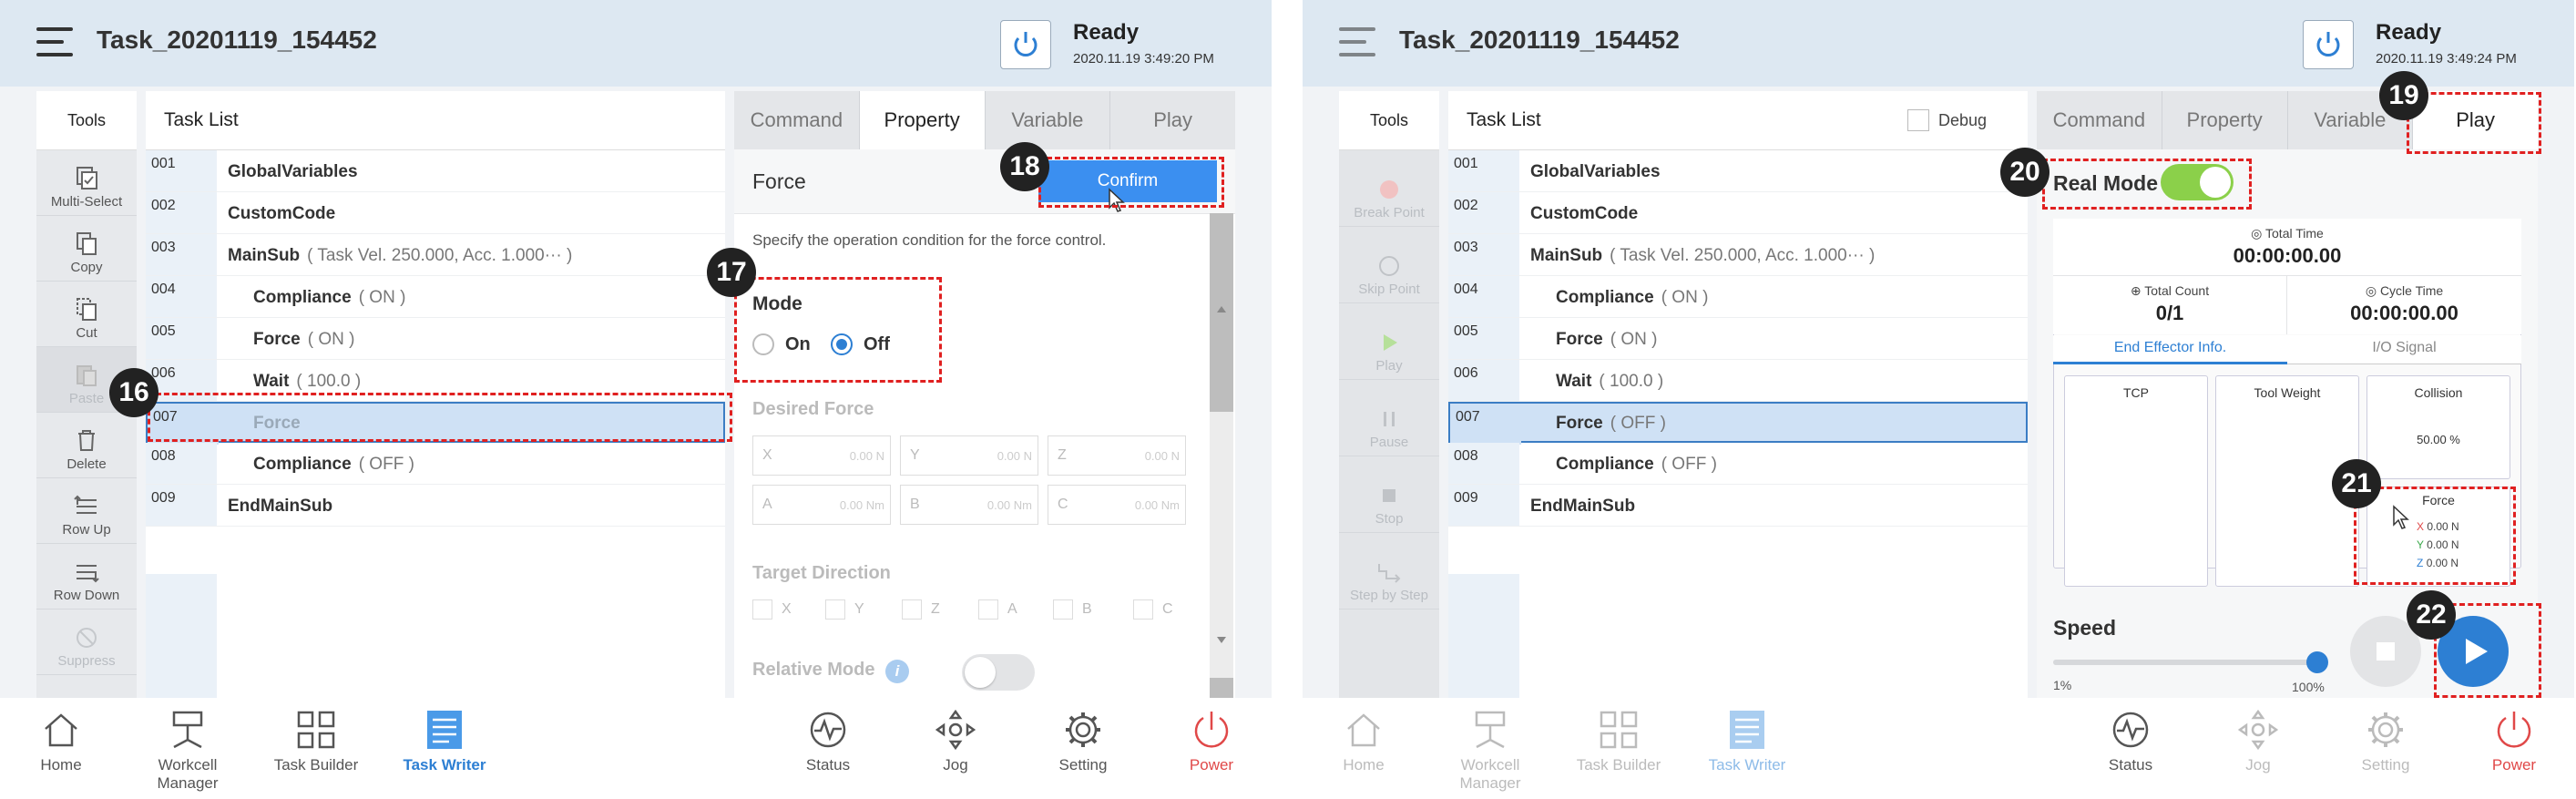  What do you see at coordinates (1048, 120) in the screenshot?
I see `tab-variable: Variable` at bounding box center [1048, 120].